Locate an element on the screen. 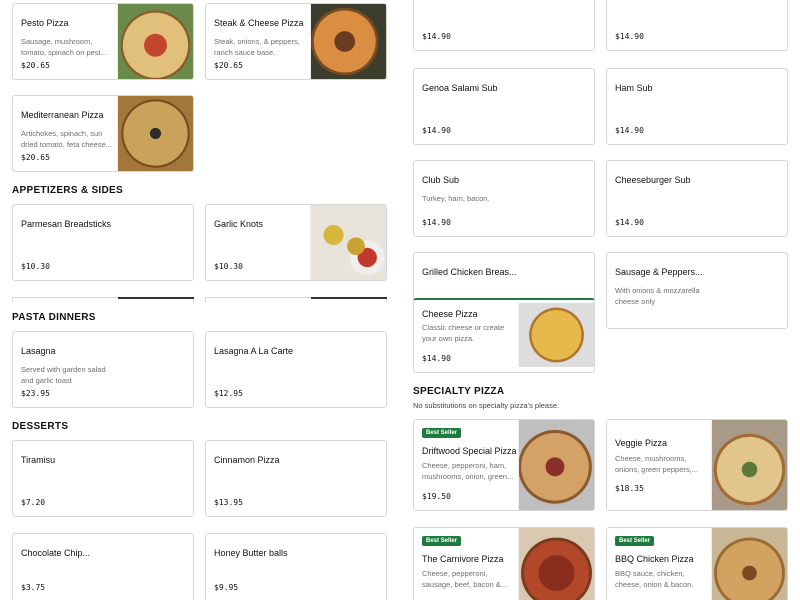  menu-item-parmesan-breadsticks: Parmesan Breadsticks $10.30 is located at coordinates (103, 242).